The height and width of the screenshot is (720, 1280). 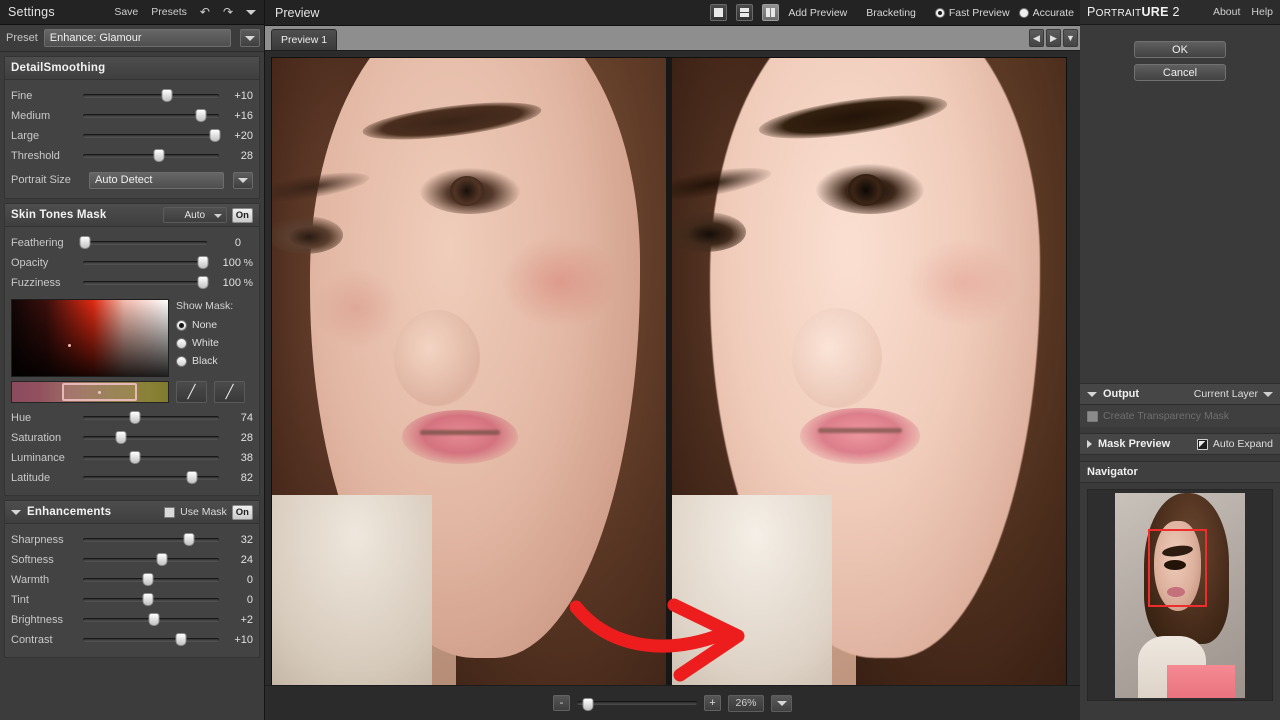 I want to click on slider-track-softness, so click(x=151, y=560).